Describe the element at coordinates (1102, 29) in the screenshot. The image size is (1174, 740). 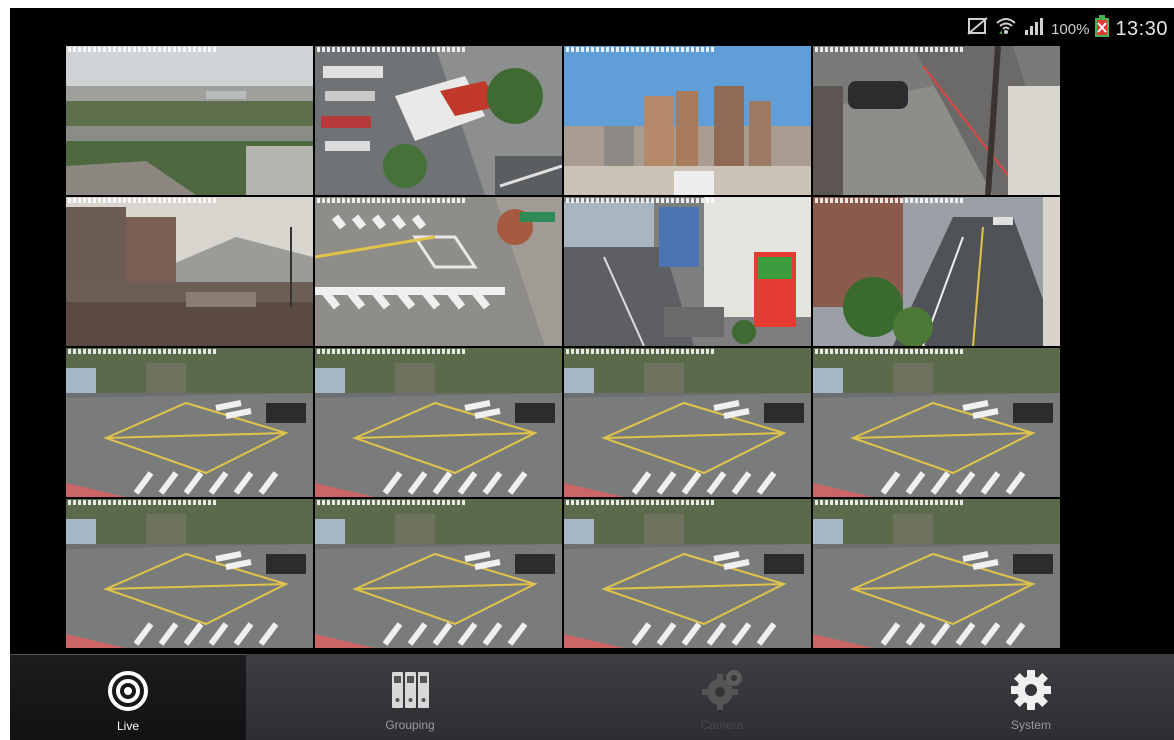
I see `battery-charging-icon` at that location.